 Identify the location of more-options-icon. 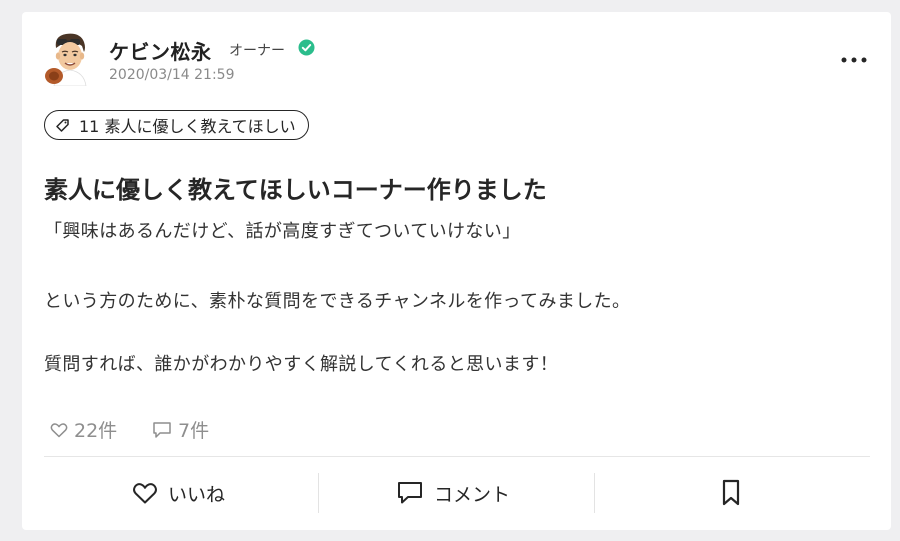
(854, 60).